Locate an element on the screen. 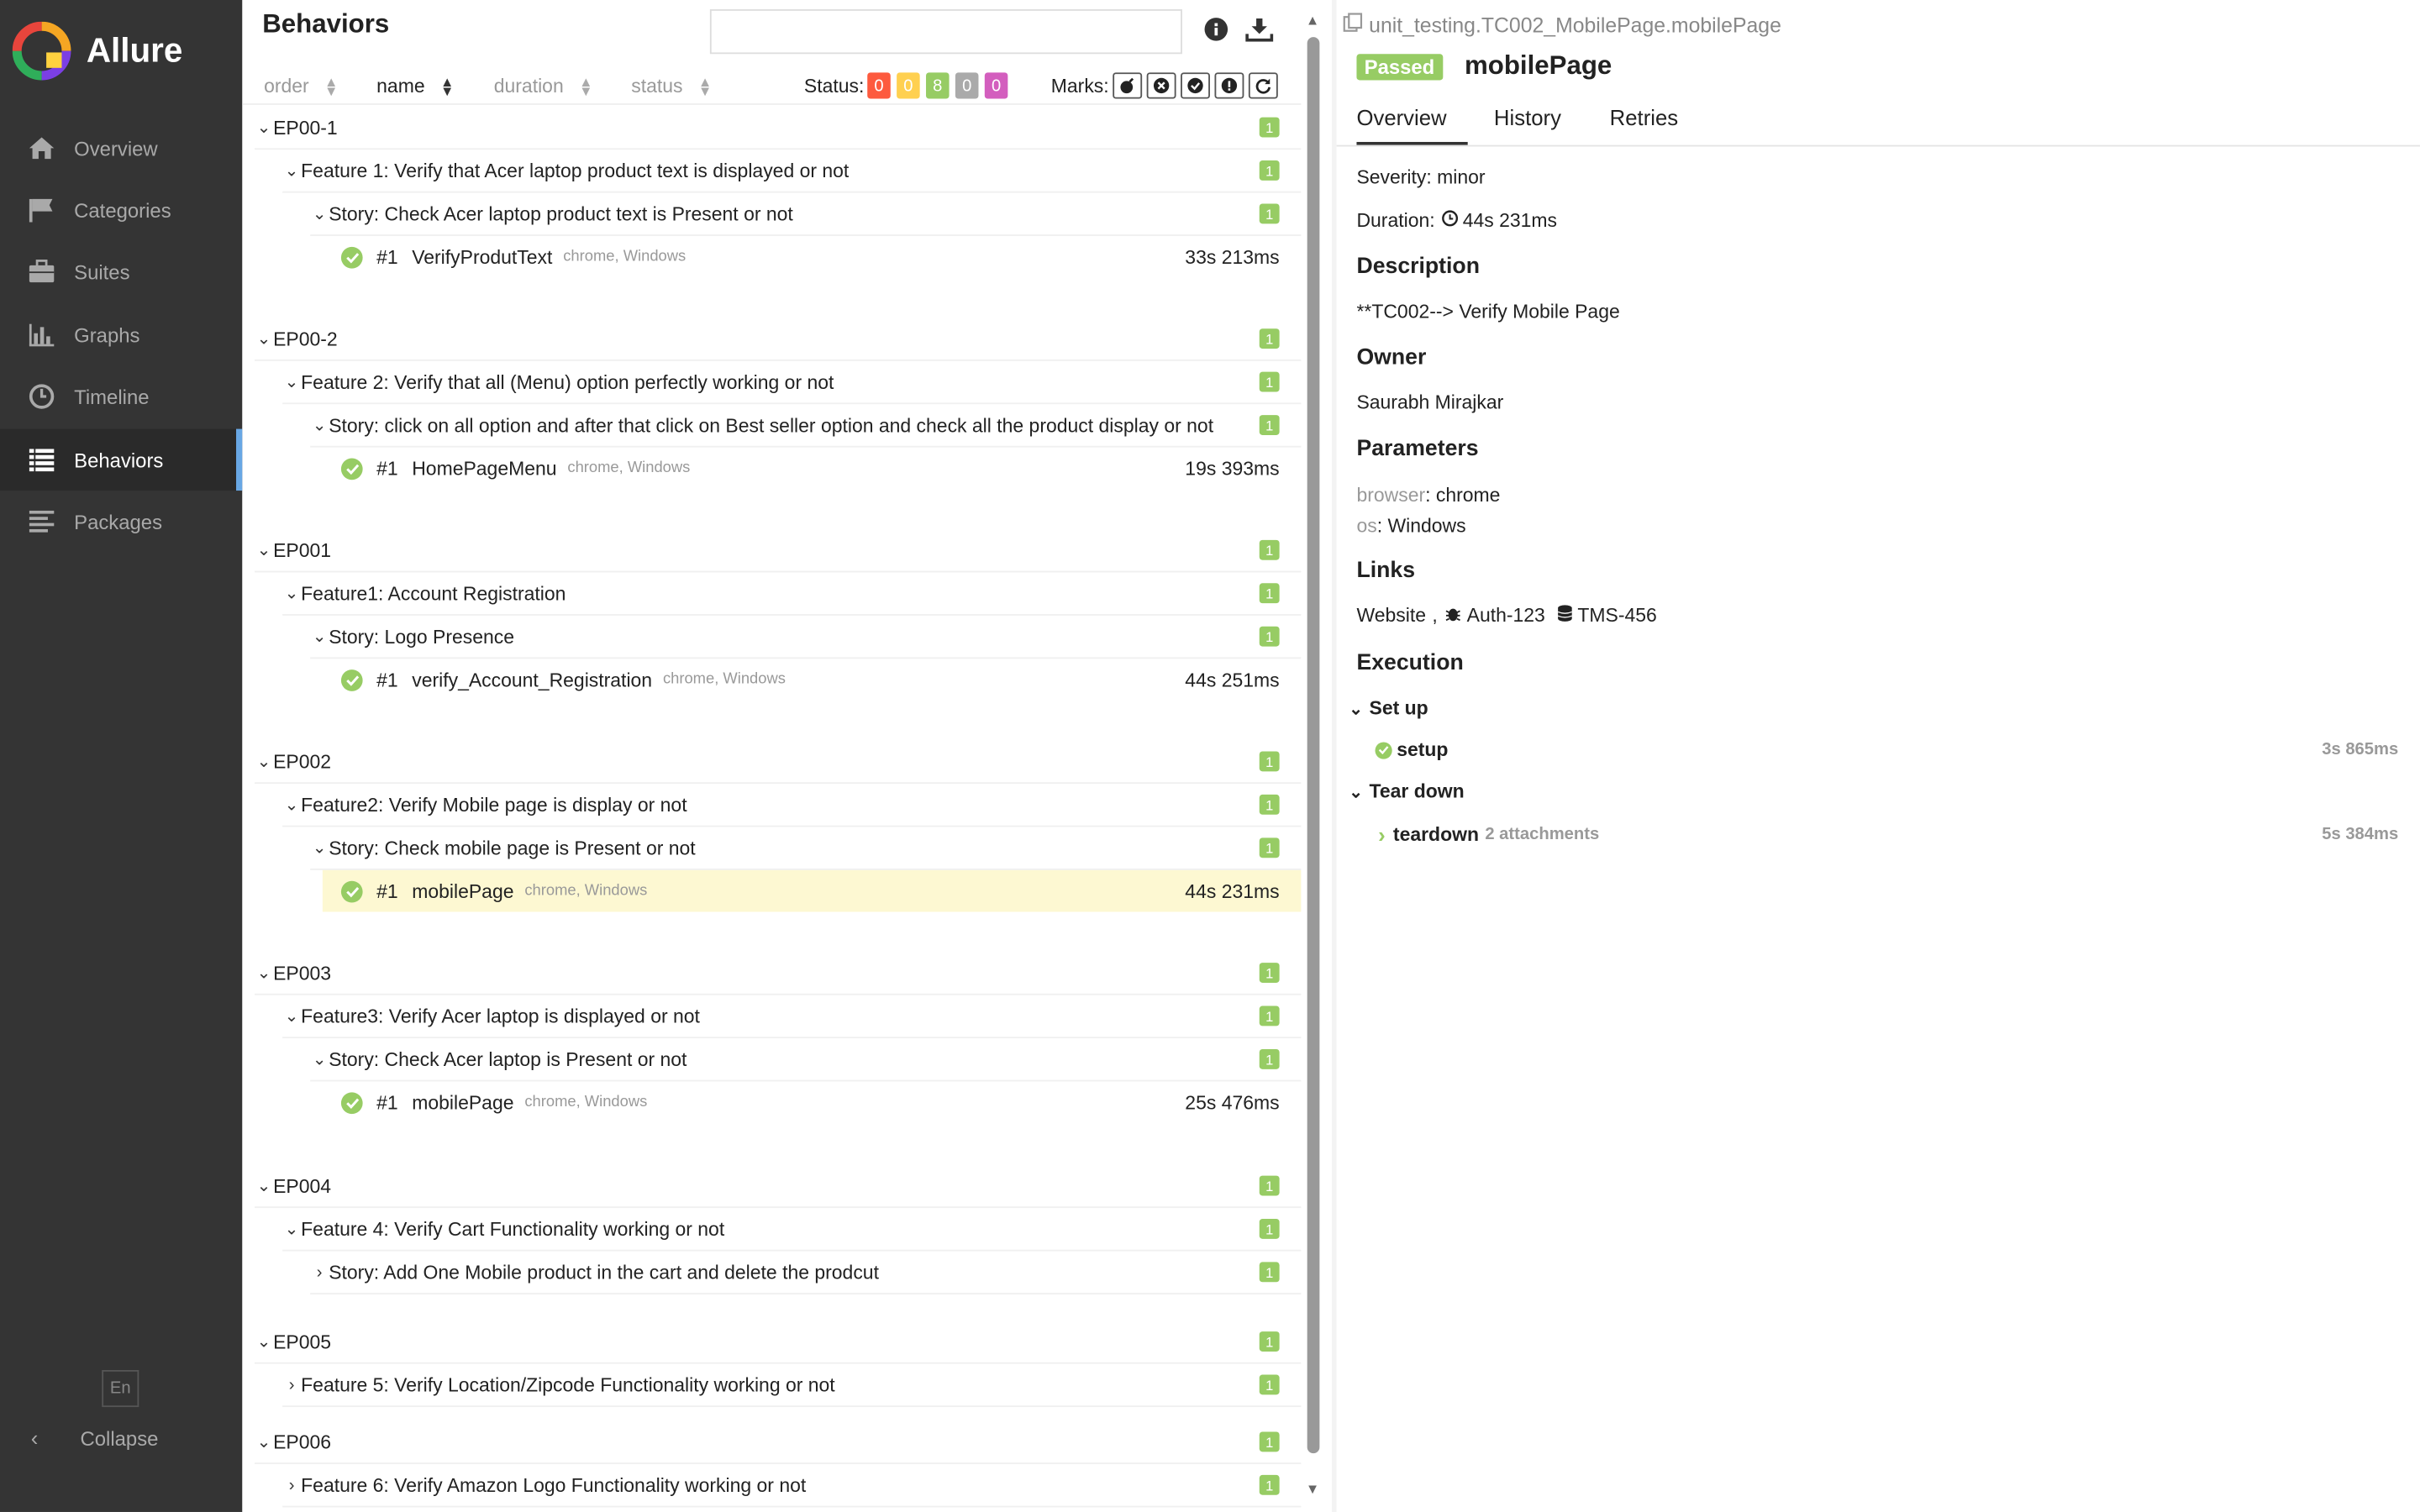 The image size is (2420, 1512). scroll-up-icon: ▲ is located at coordinates (1313, 20).